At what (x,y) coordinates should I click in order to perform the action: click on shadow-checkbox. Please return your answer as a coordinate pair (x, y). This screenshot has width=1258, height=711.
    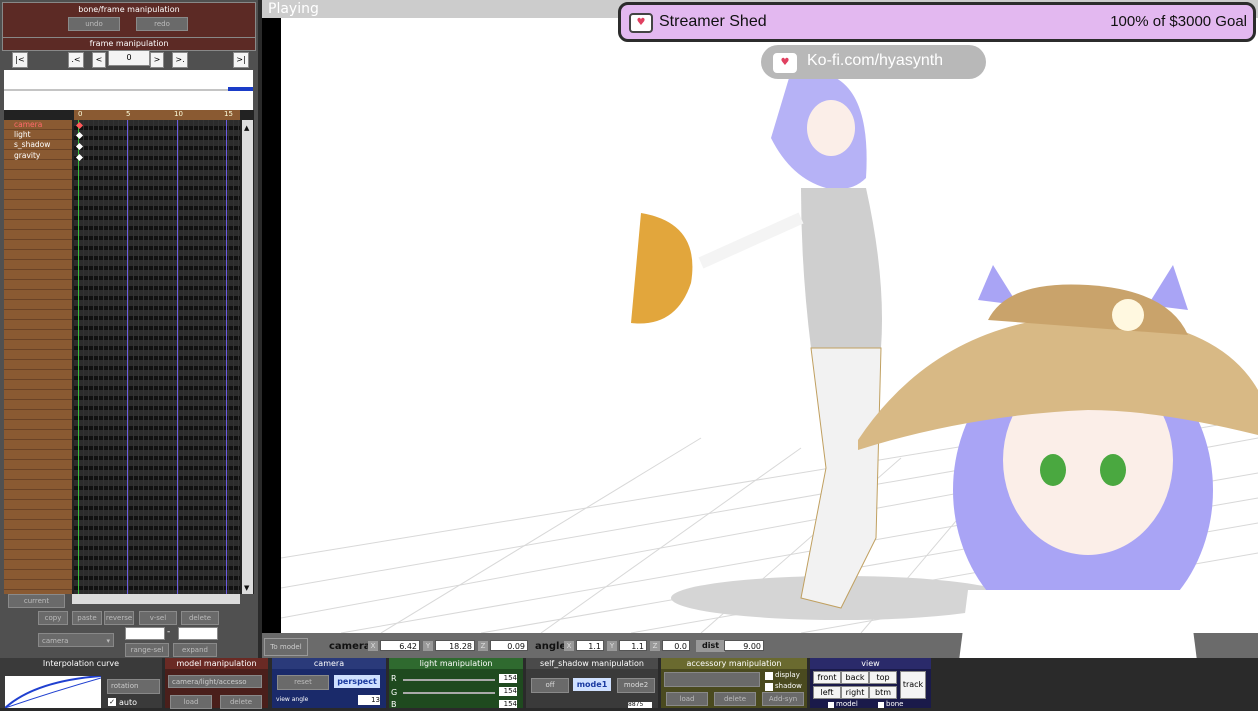
    Looking at the image, I should click on (769, 687).